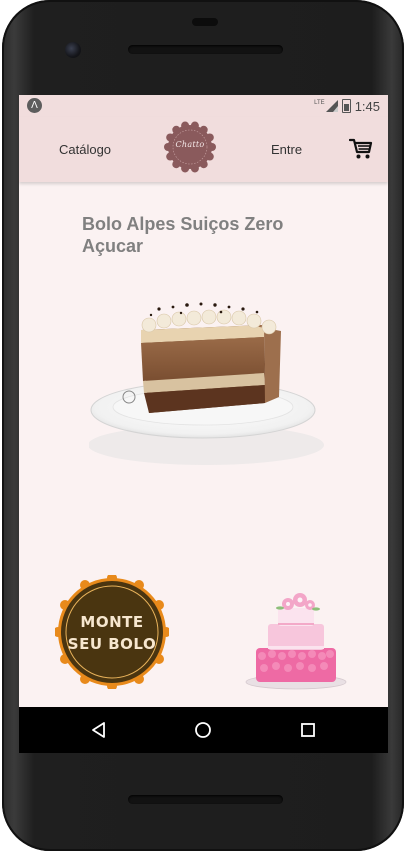 This screenshot has height=853, width=406. I want to click on login-link: Entre, so click(286, 149).